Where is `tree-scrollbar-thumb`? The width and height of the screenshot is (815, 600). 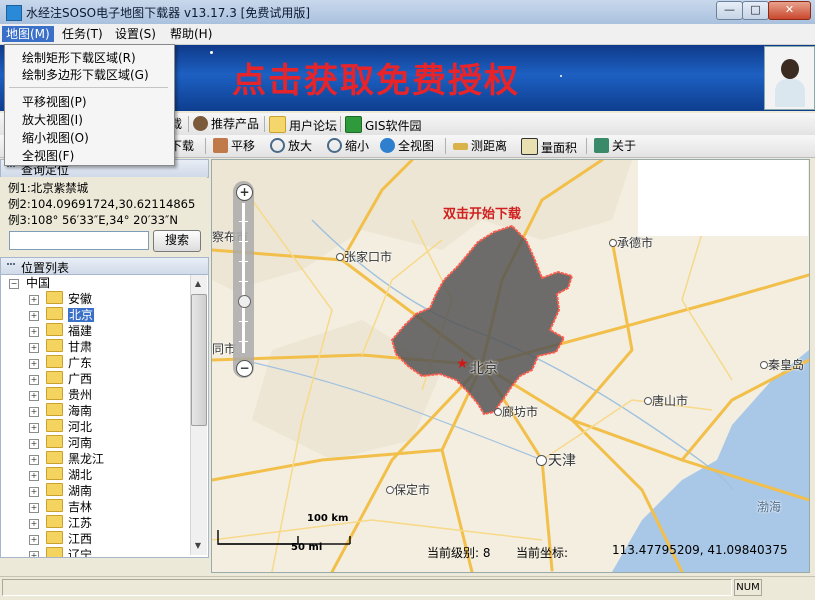
tree-scrollbar-thumb is located at coordinates (199, 360).